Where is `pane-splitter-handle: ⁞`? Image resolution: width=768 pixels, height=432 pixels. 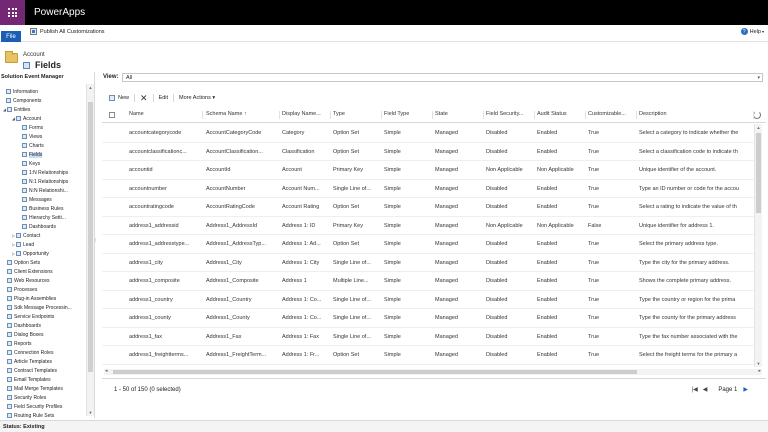
pane-splitter-handle: ⁞ is located at coordinates (96, 241).